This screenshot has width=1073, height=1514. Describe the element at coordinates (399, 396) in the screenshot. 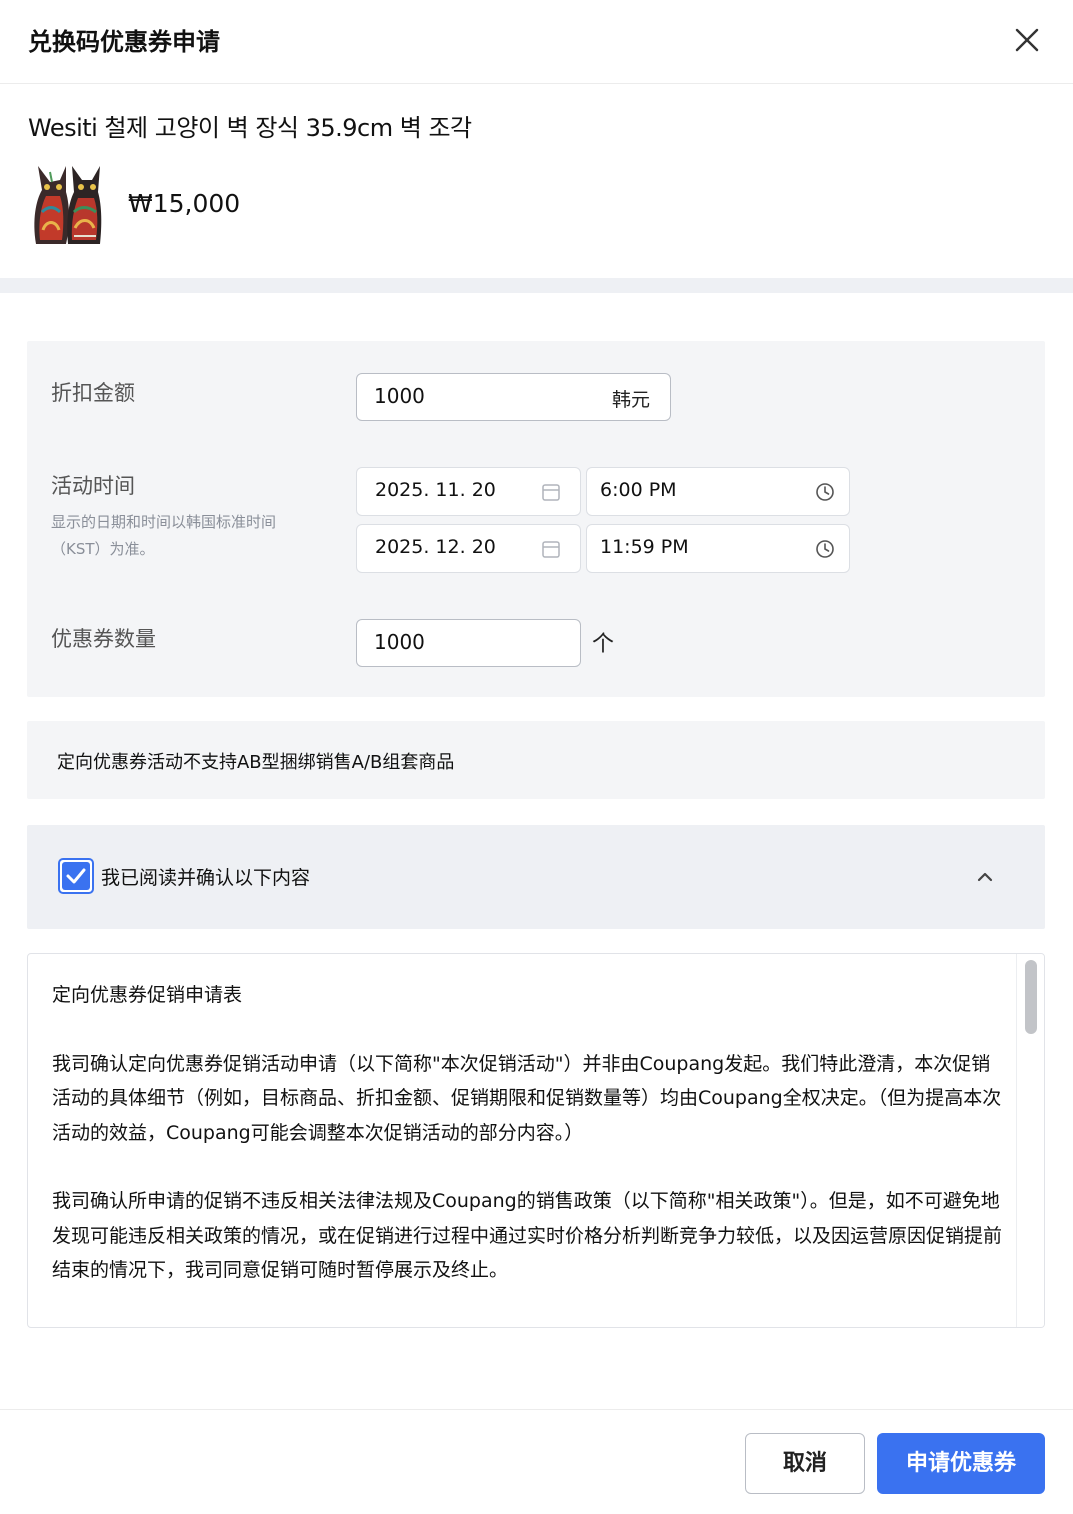

I see `discount-value: 1000` at that location.